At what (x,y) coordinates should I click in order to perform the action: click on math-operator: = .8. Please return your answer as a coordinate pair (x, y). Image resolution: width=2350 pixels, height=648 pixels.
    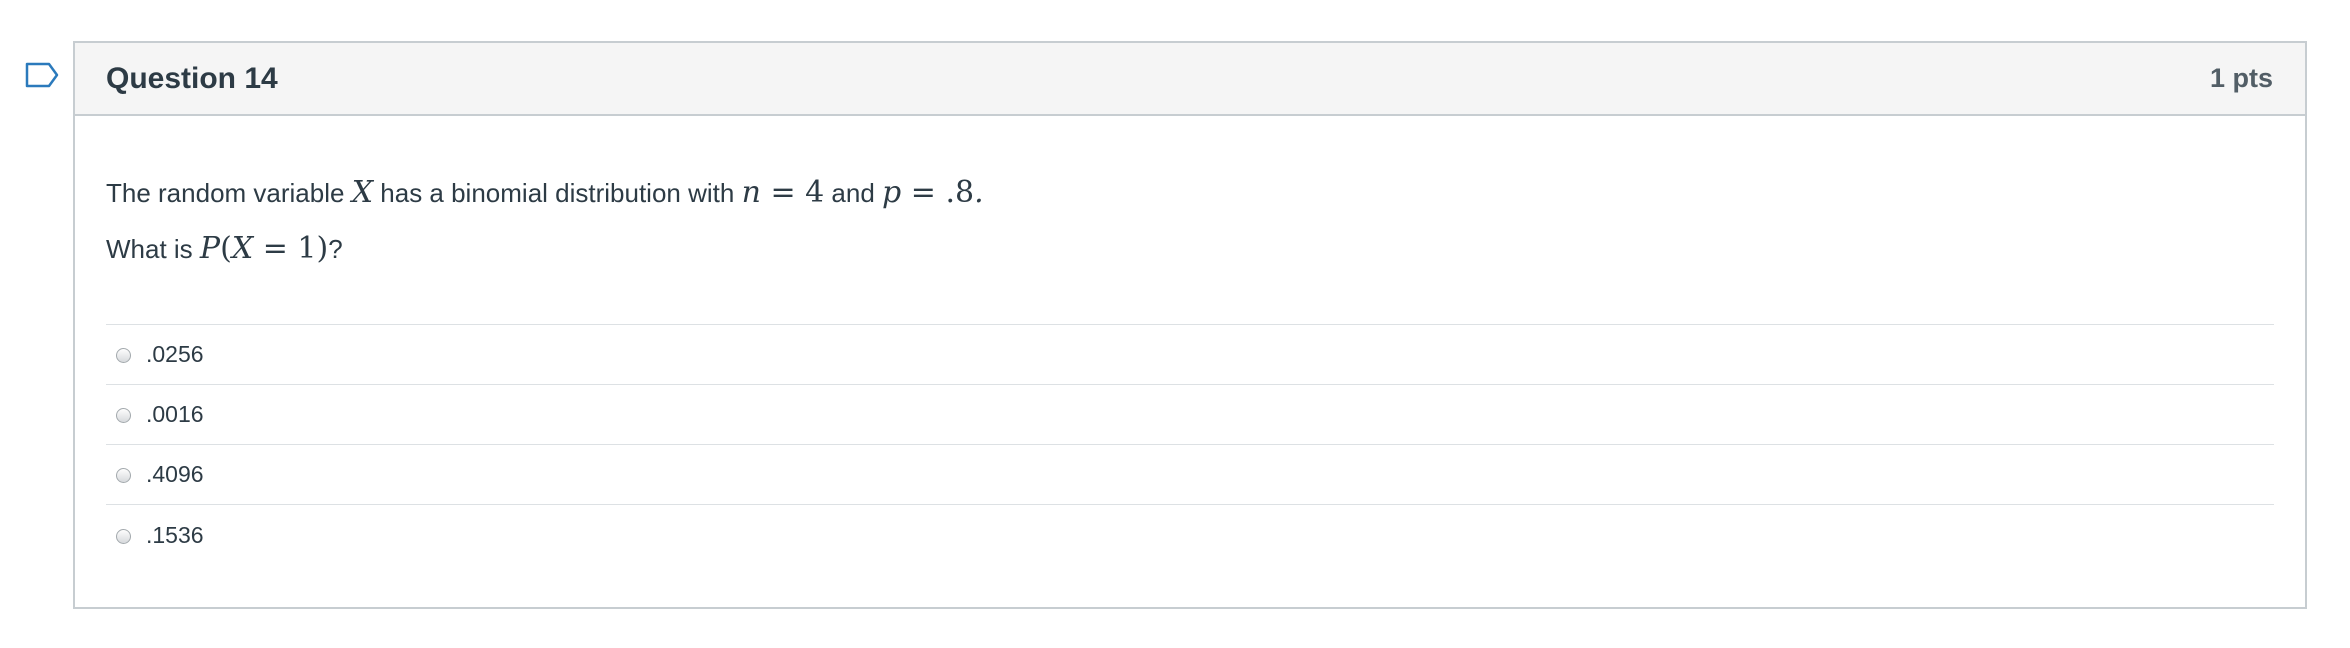
    Looking at the image, I should click on (938, 192).